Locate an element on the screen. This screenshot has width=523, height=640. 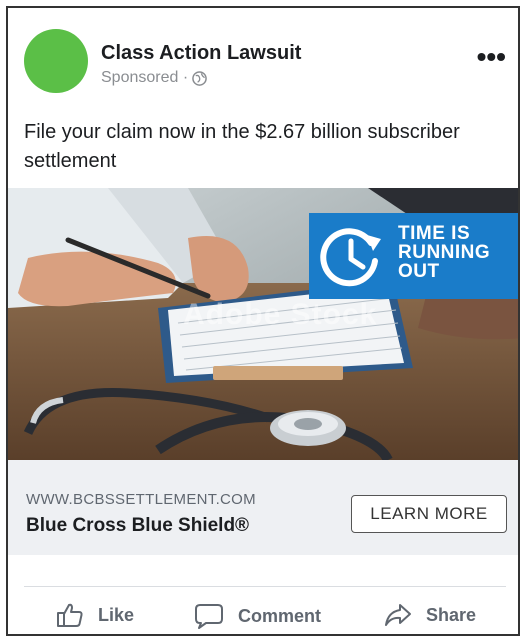
action-bar: Like Comment Share is located at coordinates (263, 614).